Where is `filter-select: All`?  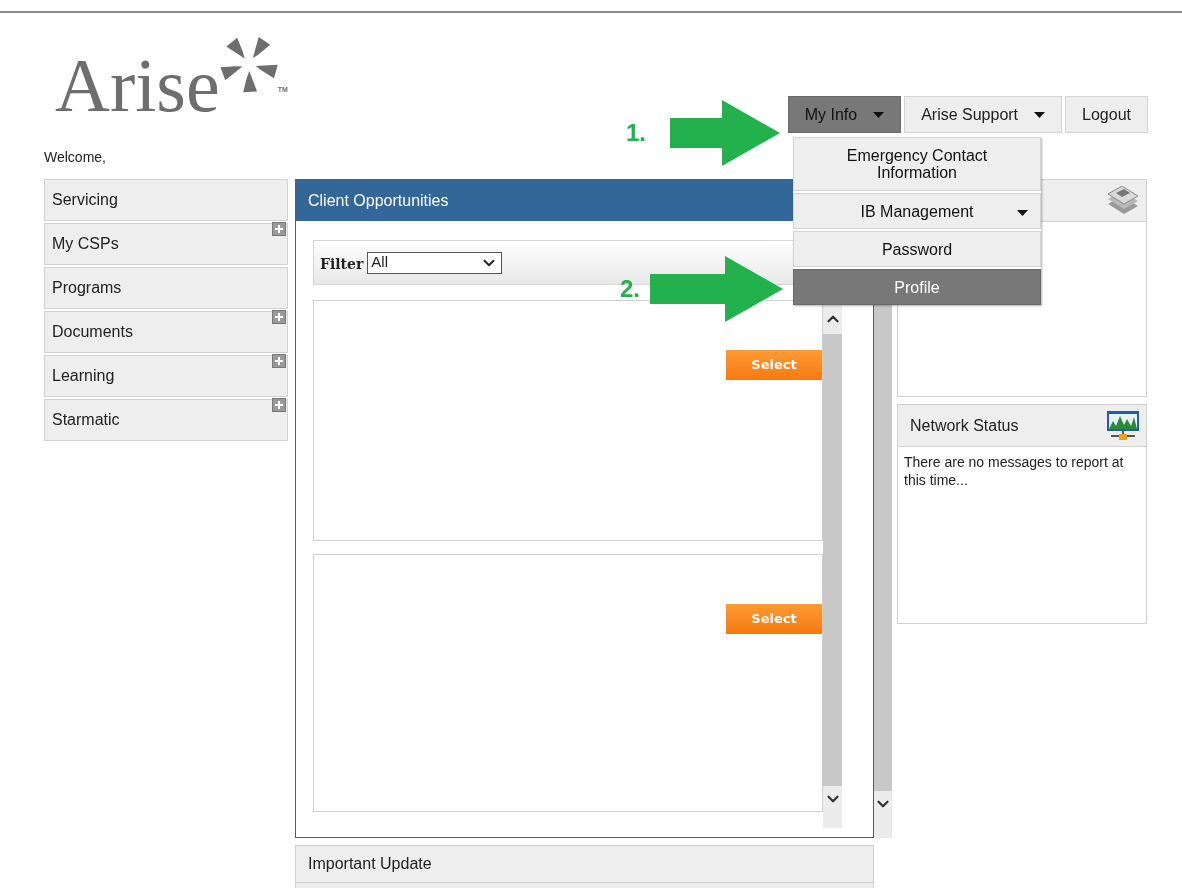 filter-select: All is located at coordinates (435, 262).